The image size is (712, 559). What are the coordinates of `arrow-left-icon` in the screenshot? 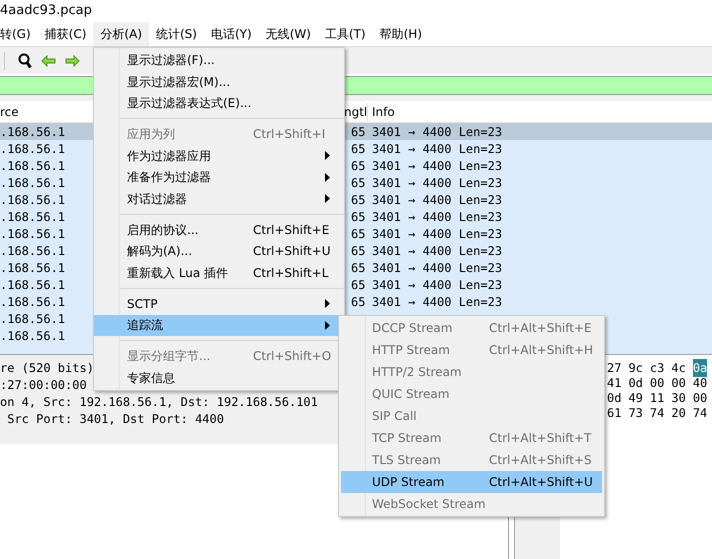 It's located at (48, 60).